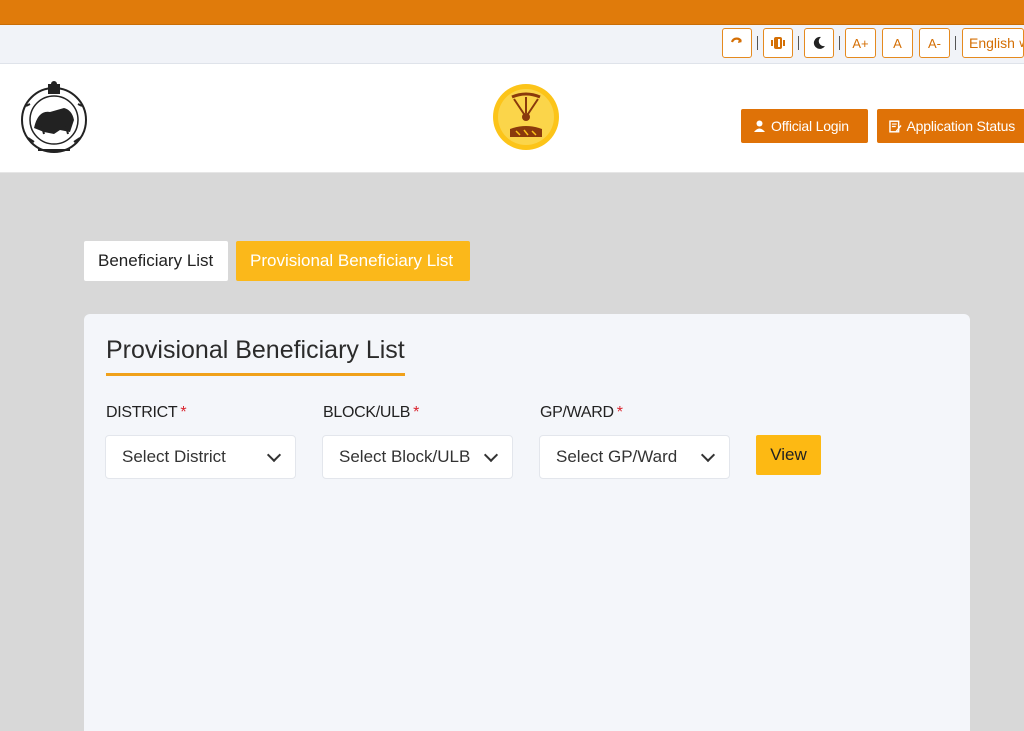 This screenshot has width=1024, height=731. Describe the element at coordinates (512, 12) in the screenshot. I see `top-accent-strip` at that location.